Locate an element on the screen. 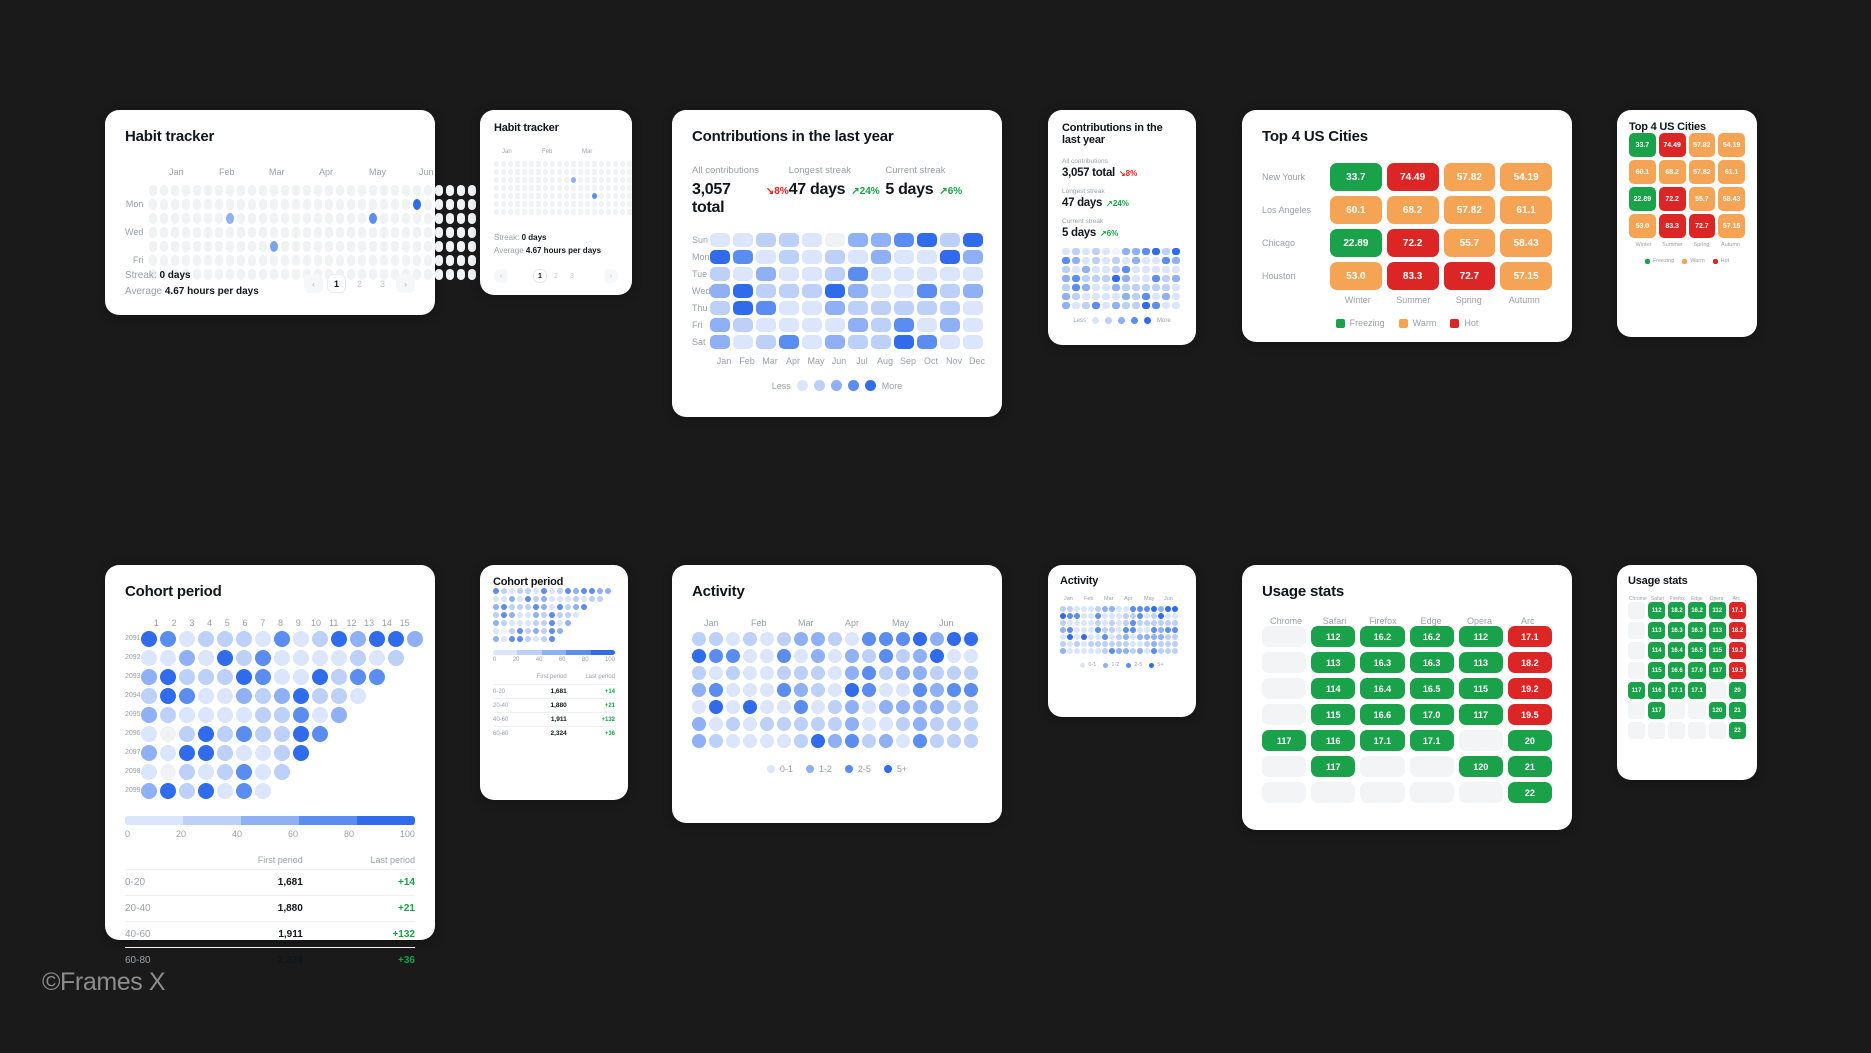 The width and height of the screenshot is (1871, 1053). usage-cell-small: 16.4 is located at coordinates (1677, 650).